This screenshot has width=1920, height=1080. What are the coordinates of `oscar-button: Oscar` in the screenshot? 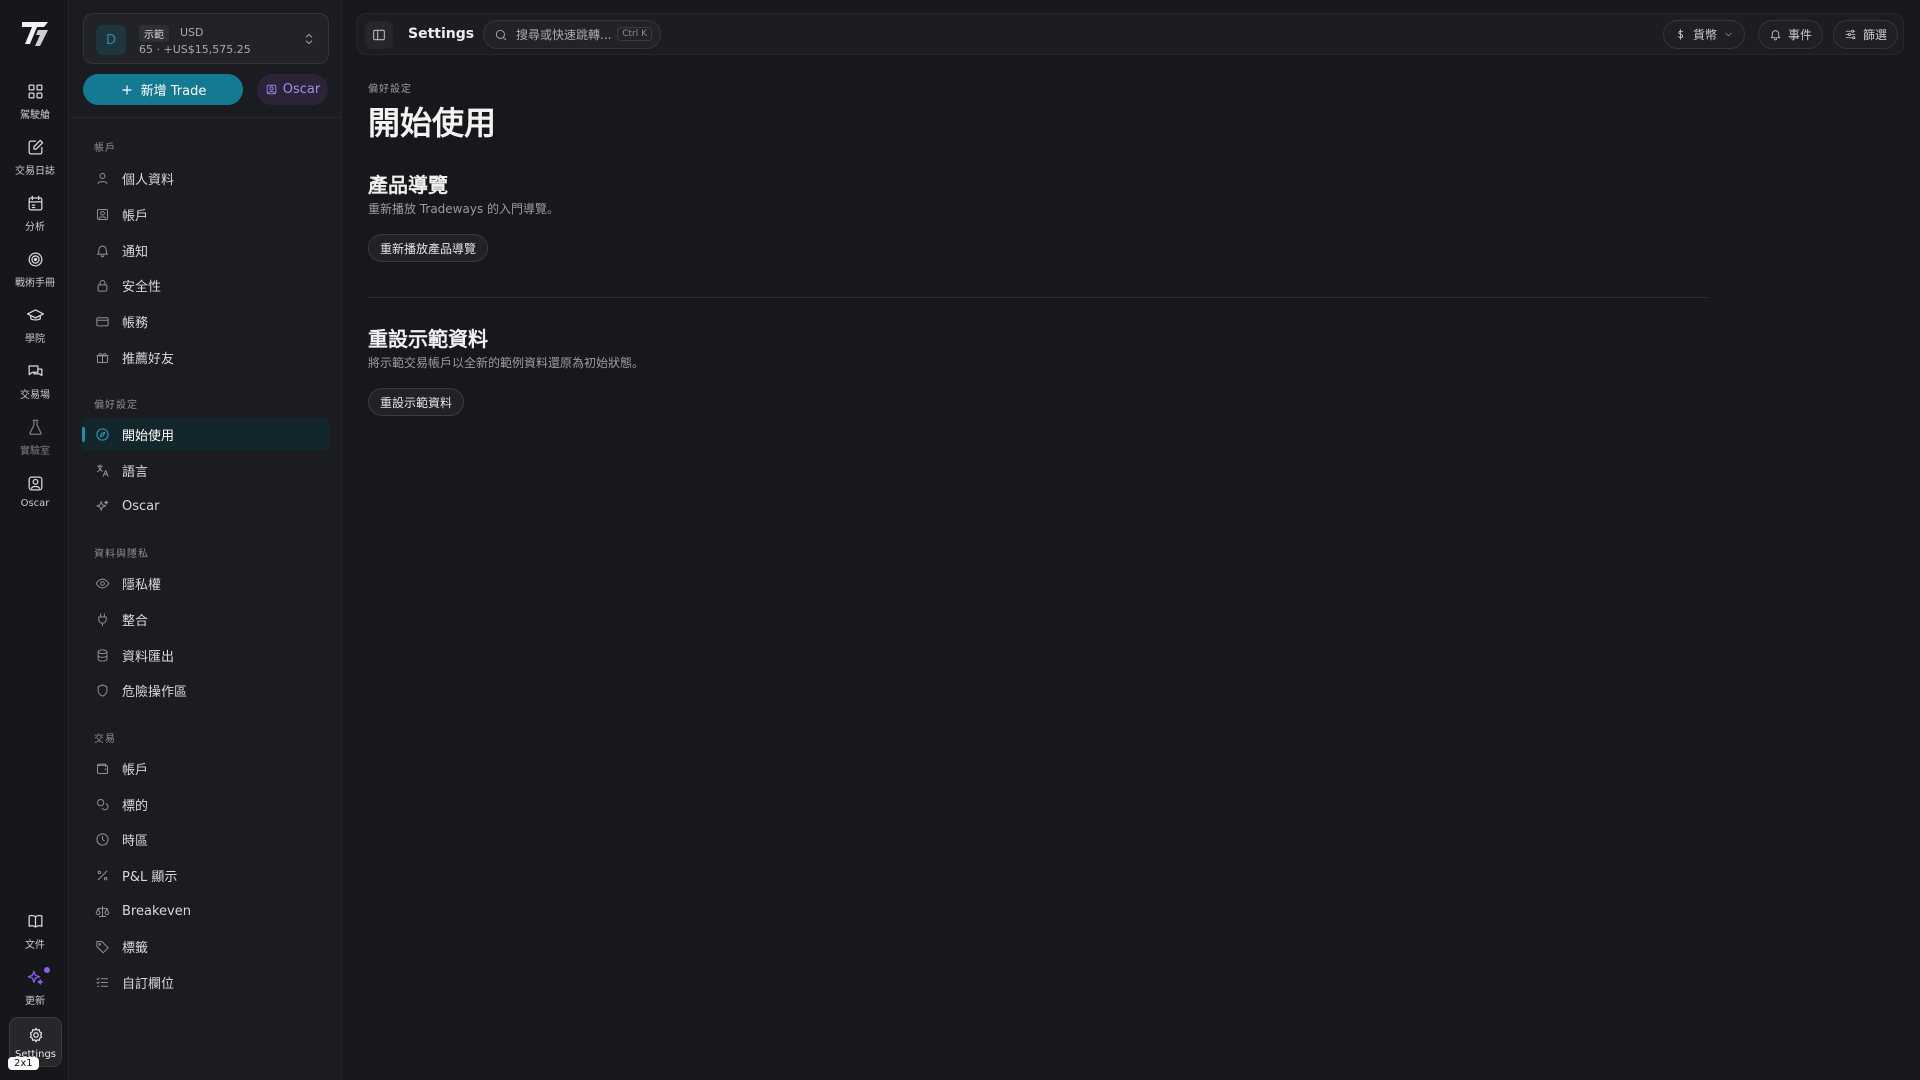 It's located at (292, 89).